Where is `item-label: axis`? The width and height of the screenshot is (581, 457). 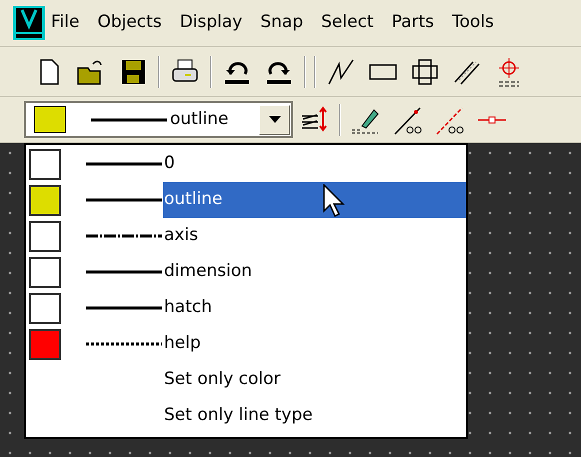 item-label: axis is located at coordinates (181, 236).